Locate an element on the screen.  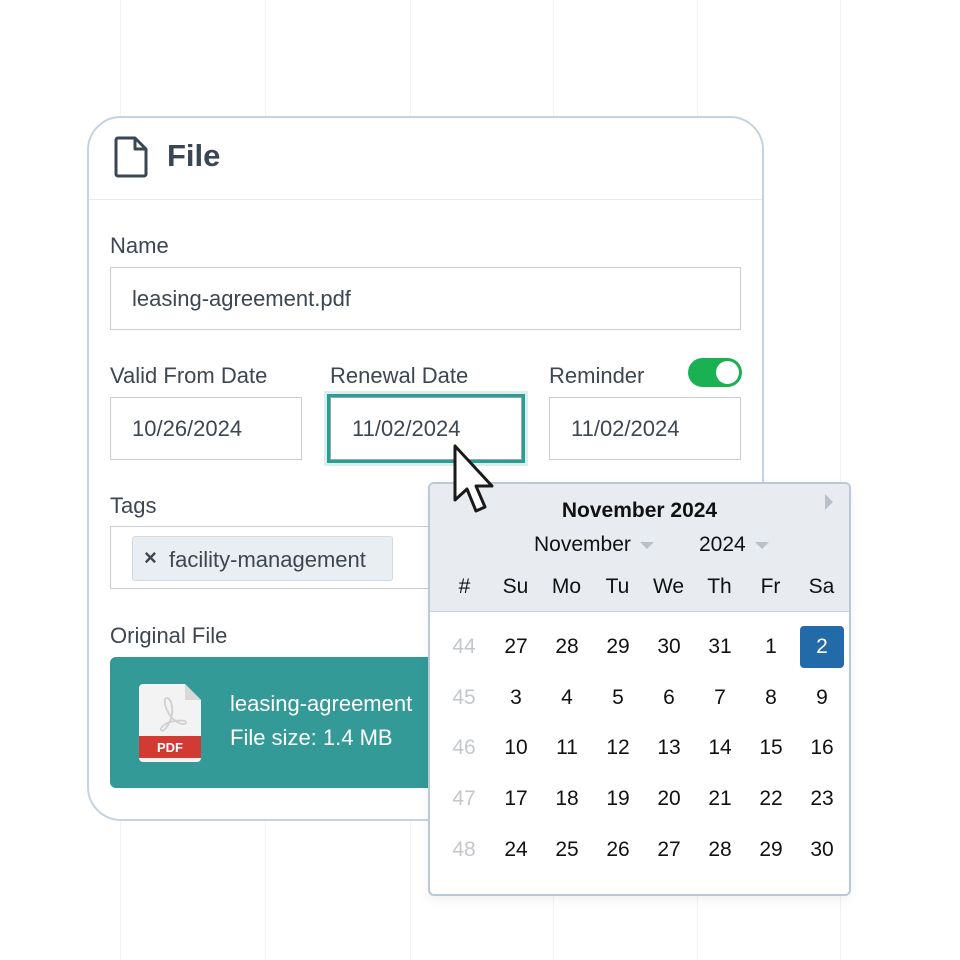
tag-chip: × facility-management is located at coordinates (262, 558).